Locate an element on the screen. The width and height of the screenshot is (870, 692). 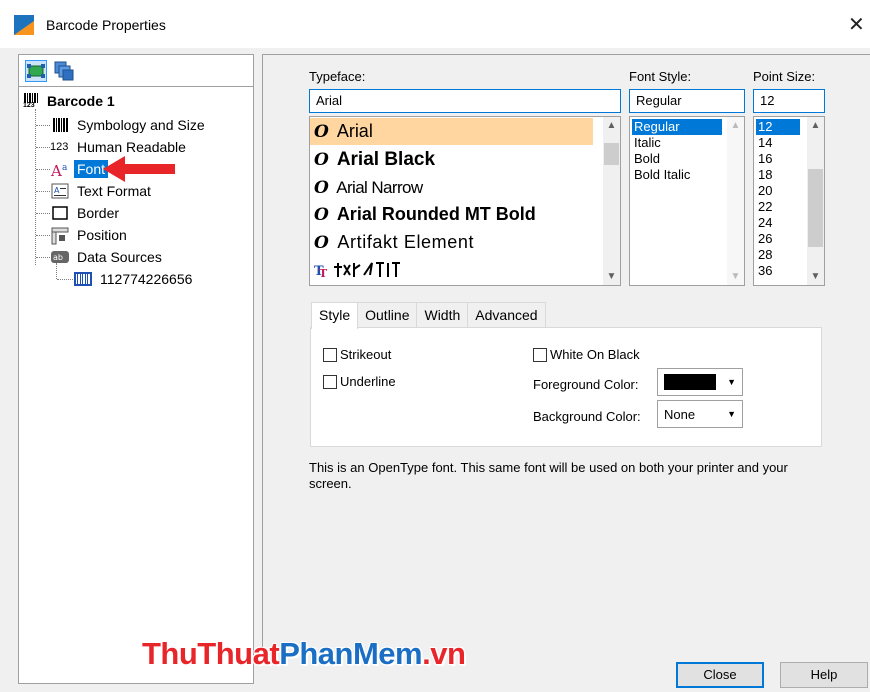
symbol-font-preview-icon: T T is located at coordinates (357, 270).